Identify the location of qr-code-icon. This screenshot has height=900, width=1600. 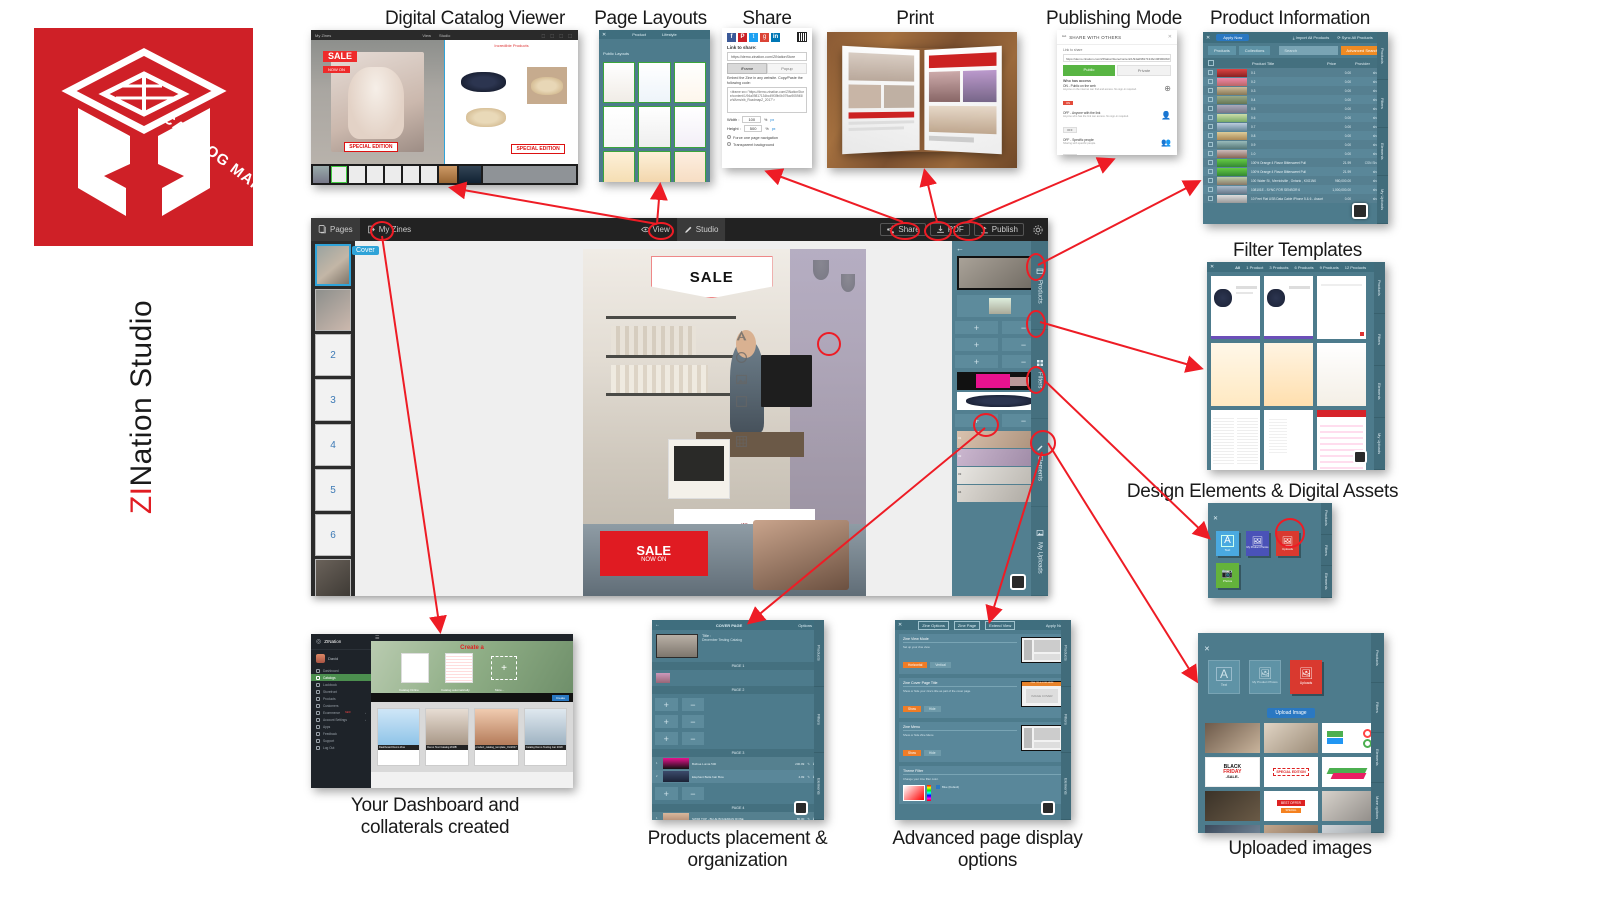
(802, 37).